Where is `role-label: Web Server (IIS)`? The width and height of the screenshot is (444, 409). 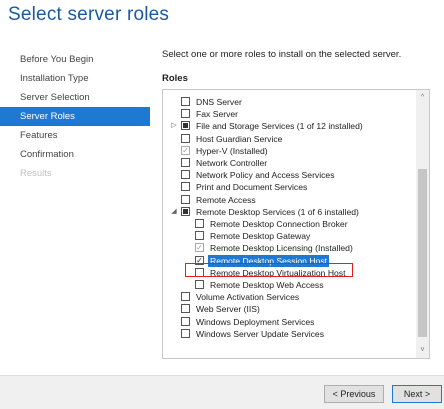 role-label: Web Server (IIS) is located at coordinates (228, 309).